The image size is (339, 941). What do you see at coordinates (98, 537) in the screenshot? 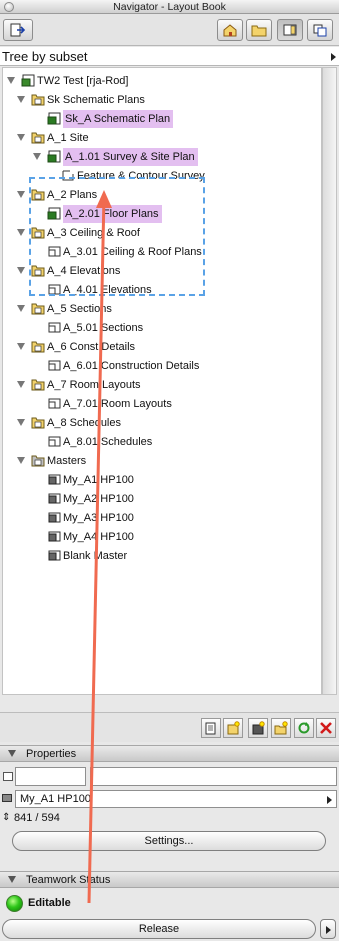
I see `tree-item-label: My_A4 HP100` at bounding box center [98, 537].